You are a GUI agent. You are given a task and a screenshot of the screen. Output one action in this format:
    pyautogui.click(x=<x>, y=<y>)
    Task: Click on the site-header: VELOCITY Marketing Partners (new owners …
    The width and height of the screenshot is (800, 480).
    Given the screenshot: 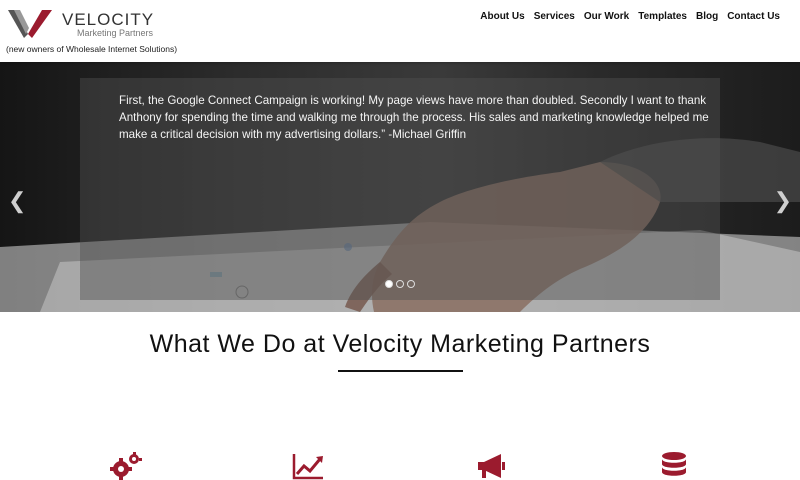 What is the action you would take?
    pyautogui.click(x=400, y=31)
    